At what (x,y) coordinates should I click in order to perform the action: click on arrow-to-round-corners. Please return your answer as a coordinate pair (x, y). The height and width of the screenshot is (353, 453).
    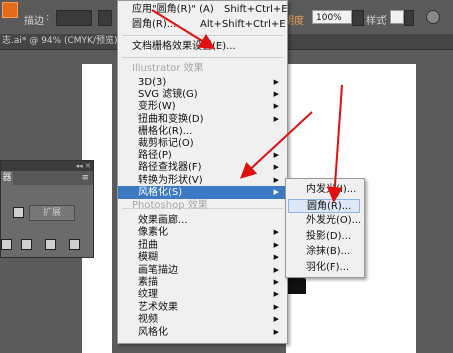
    Looking at the image, I should click on (334, 143).